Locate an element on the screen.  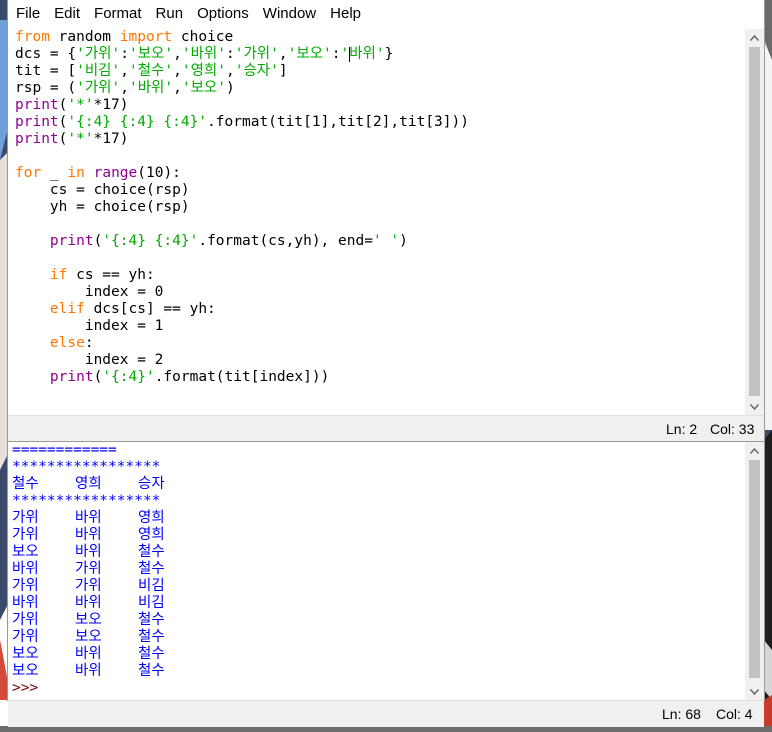
code-line: elif dcs[cs] == yh: is located at coordinates (377, 309).